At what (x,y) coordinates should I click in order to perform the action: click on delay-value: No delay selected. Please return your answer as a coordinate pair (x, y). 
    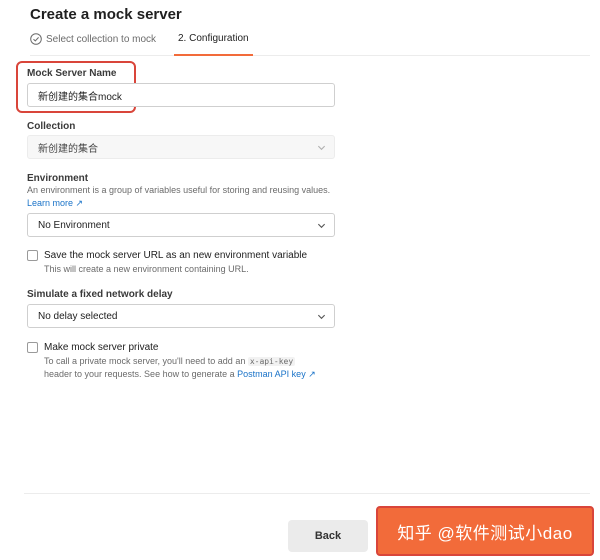
    Looking at the image, I should click on (78, 316).